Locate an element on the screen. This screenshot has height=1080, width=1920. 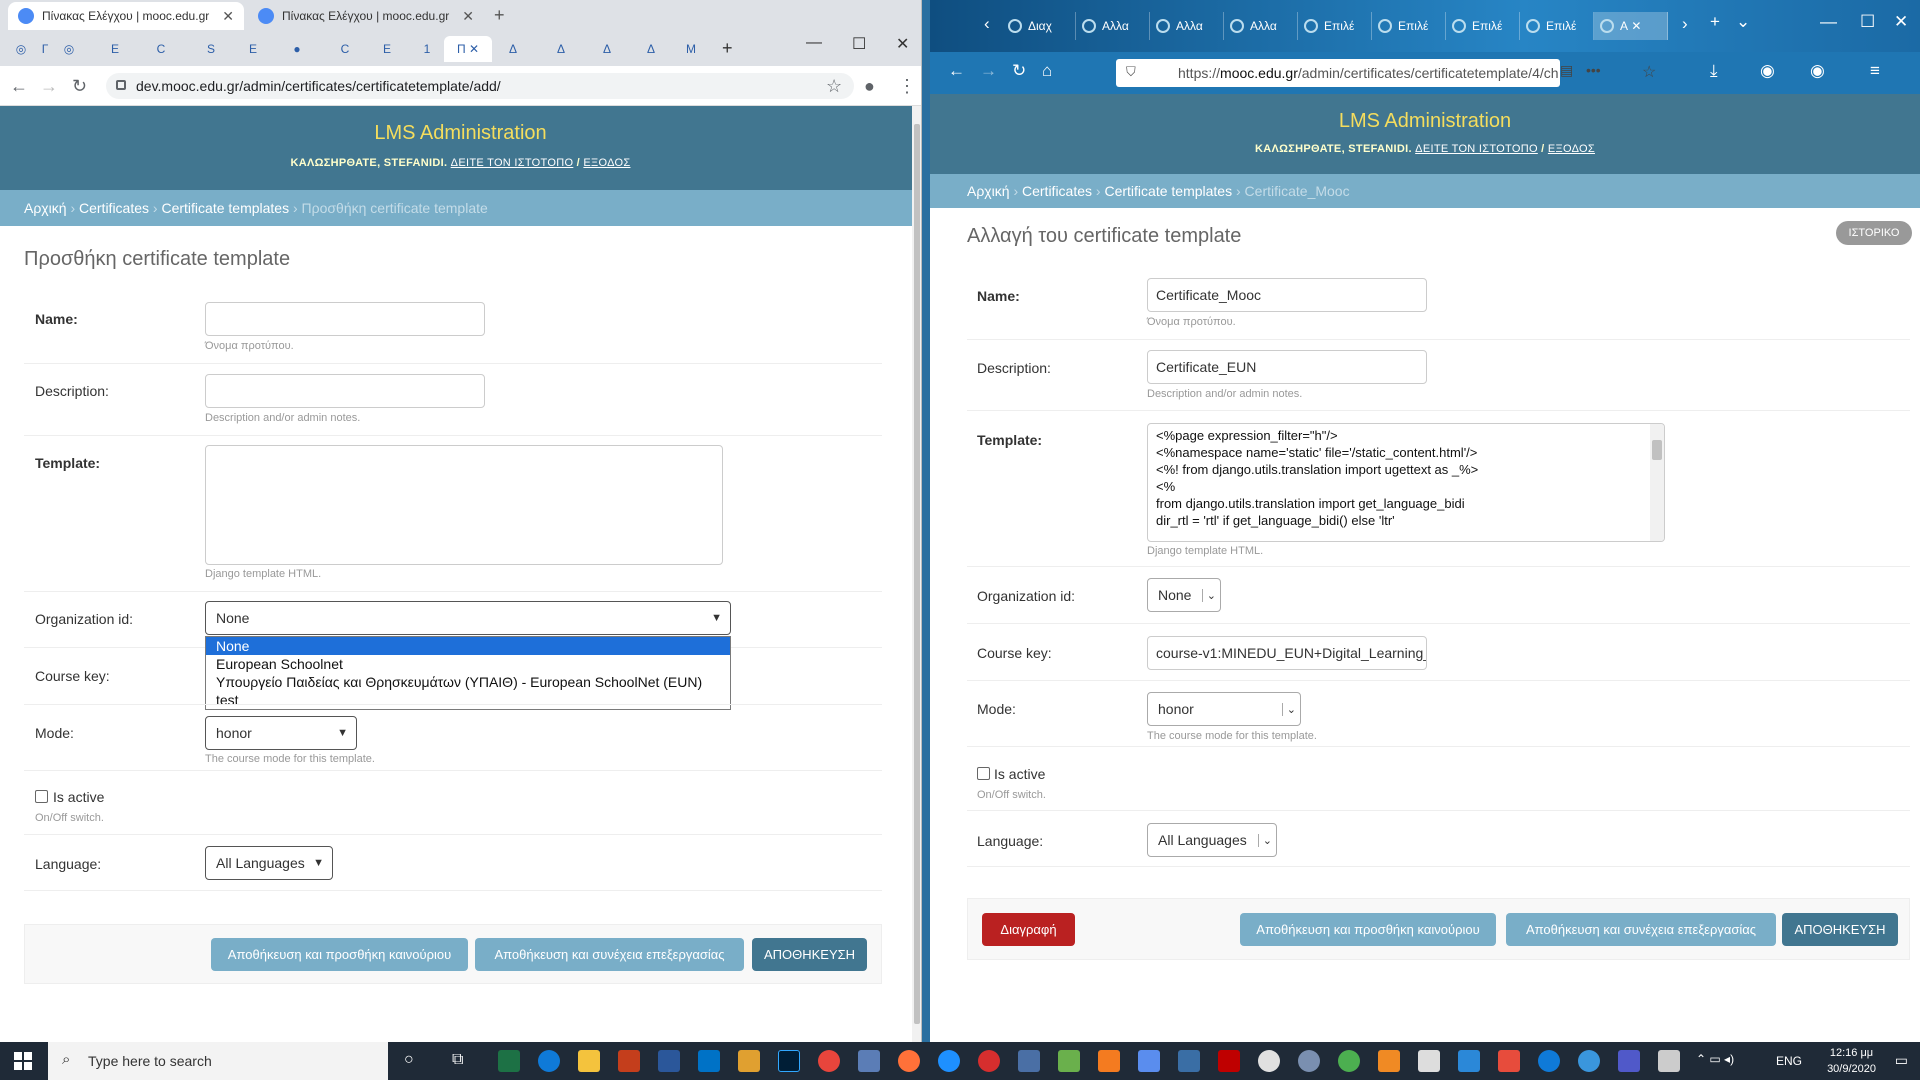
history-button: ΙΣΤΟΡΙΚΟ is located at coordinates (1874, 233).